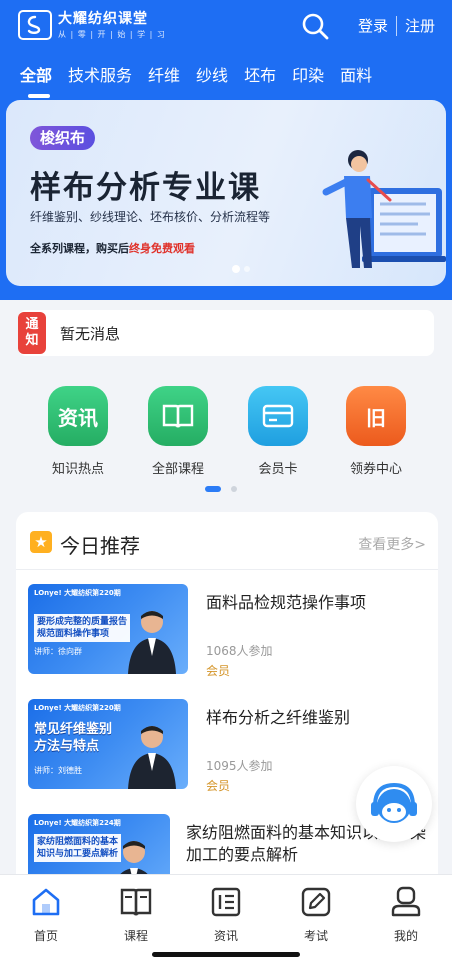 The width and height of the screenshot is (452, 966). Describe the element at coordinates (236, 269) in the screenshot. I see `banner-indicator-active` at that location.